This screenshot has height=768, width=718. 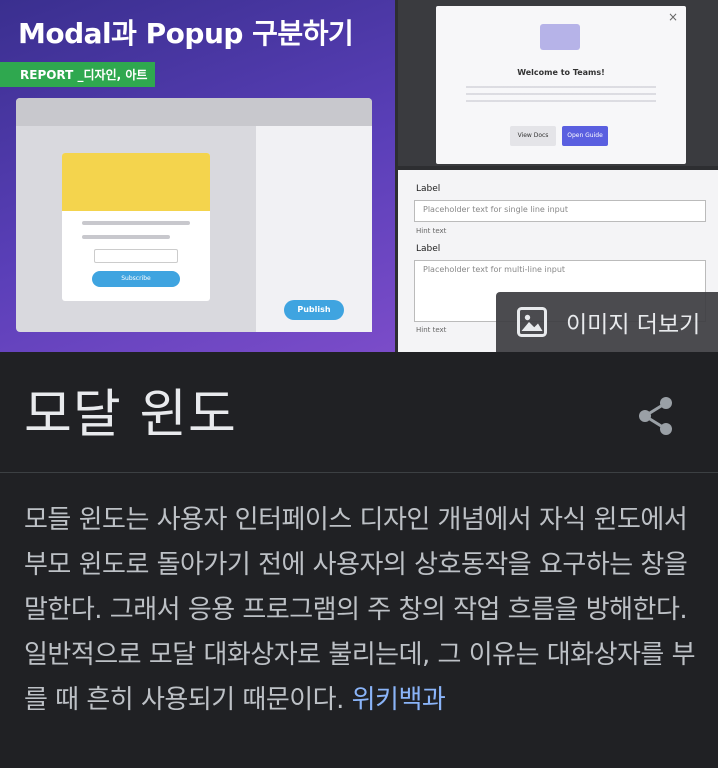 What do you see at coordinates (399, 700) in the screenshot?
I see `wikipedia-link: 위키백과` at bounding box center [399, 700].